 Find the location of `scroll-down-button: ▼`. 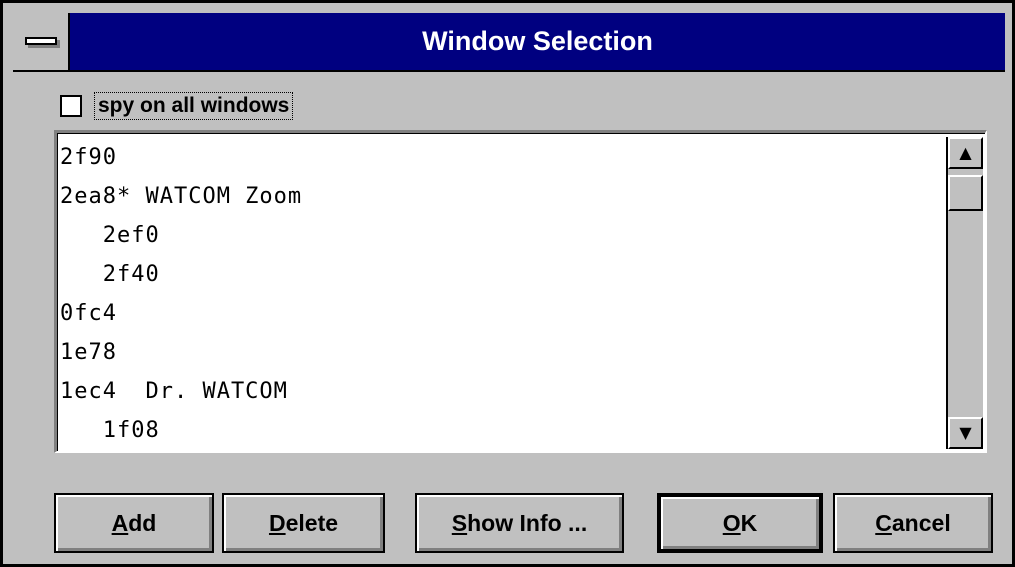

scroll-down-button: ▼ is located at coordinates (965, 433).